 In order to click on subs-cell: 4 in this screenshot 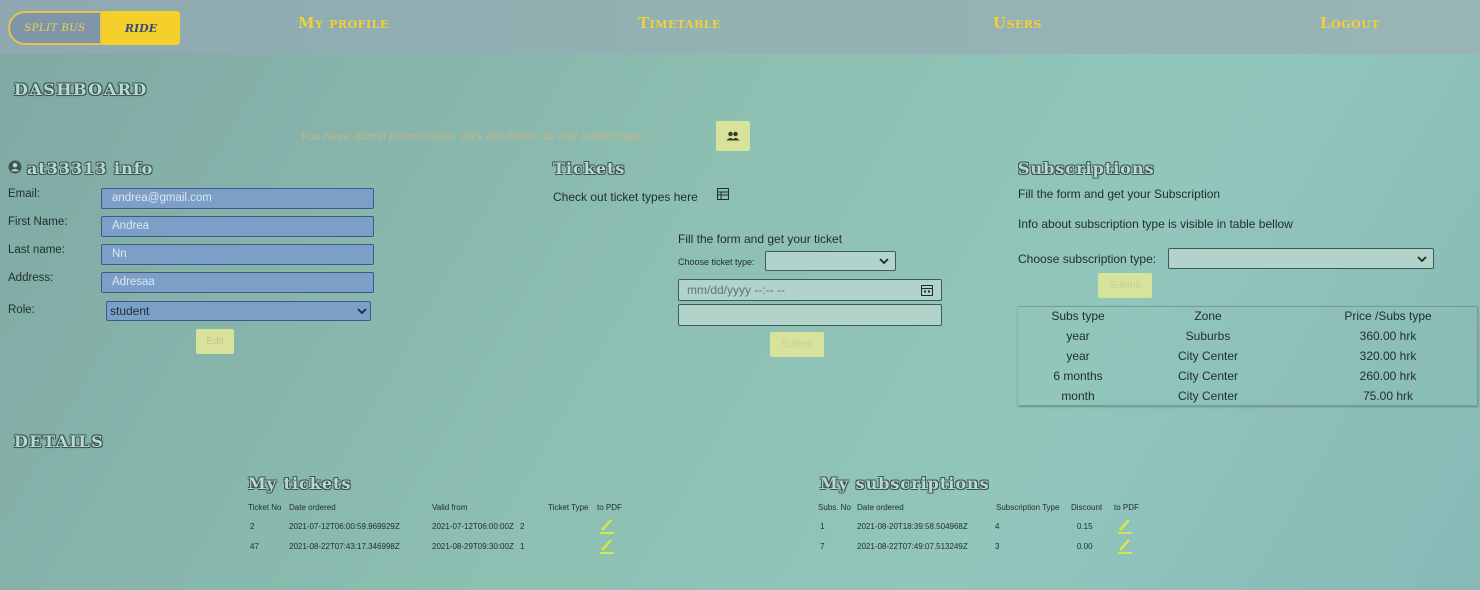, I will do `click(997, 526)`.